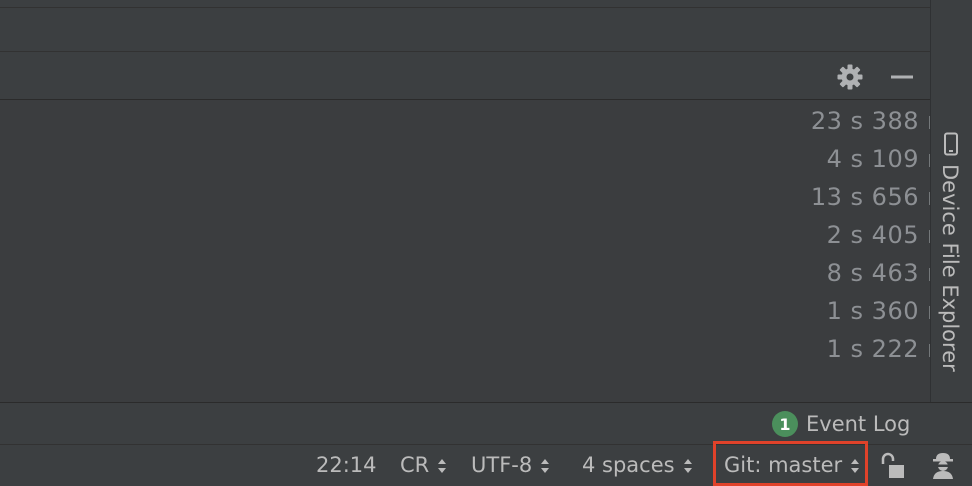 This screenshot has width=972, height=486. I want to click on line-separator-widget: CR, so click(423, 465).